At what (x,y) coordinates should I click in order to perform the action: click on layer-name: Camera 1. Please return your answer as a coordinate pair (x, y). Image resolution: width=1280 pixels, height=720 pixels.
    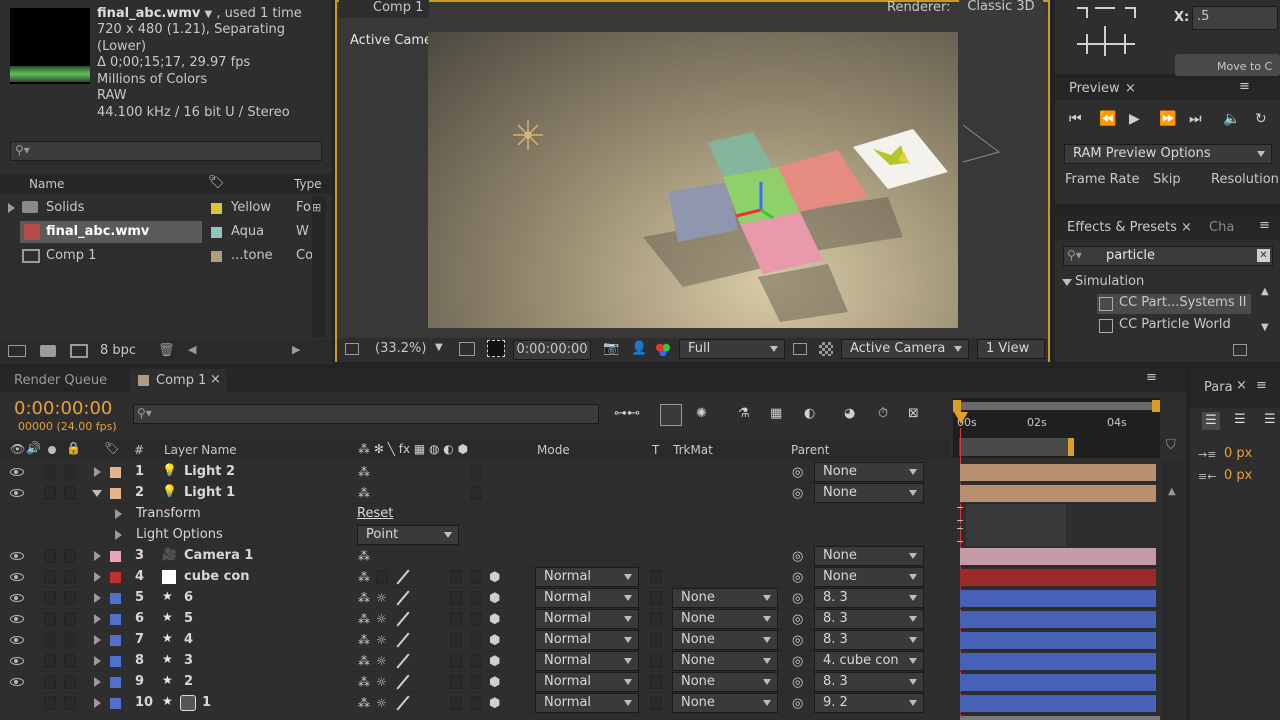
    Looking at the image, I should click on (218, 555).